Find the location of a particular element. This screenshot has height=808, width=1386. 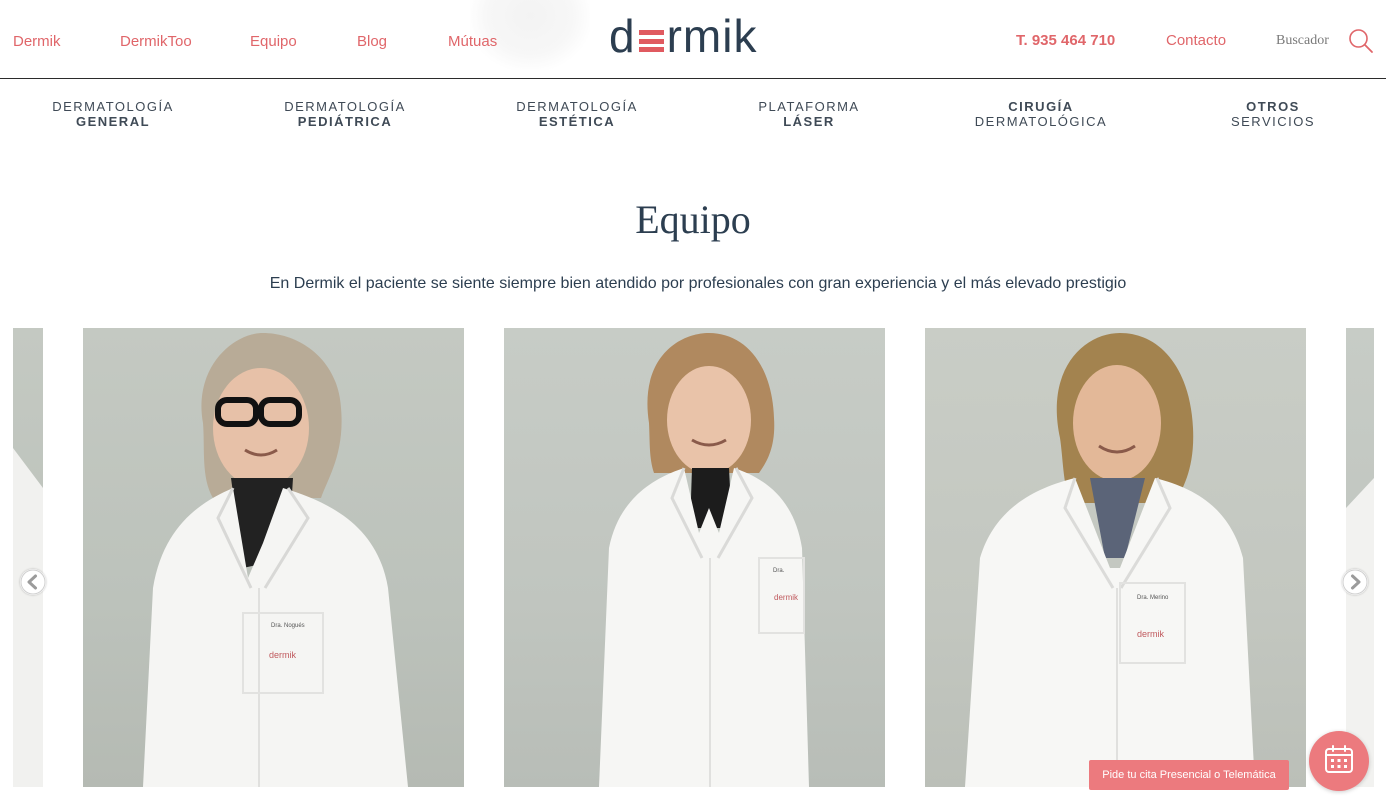

service-line1: CIRUGÍA is located at coordinates (1041, 106).